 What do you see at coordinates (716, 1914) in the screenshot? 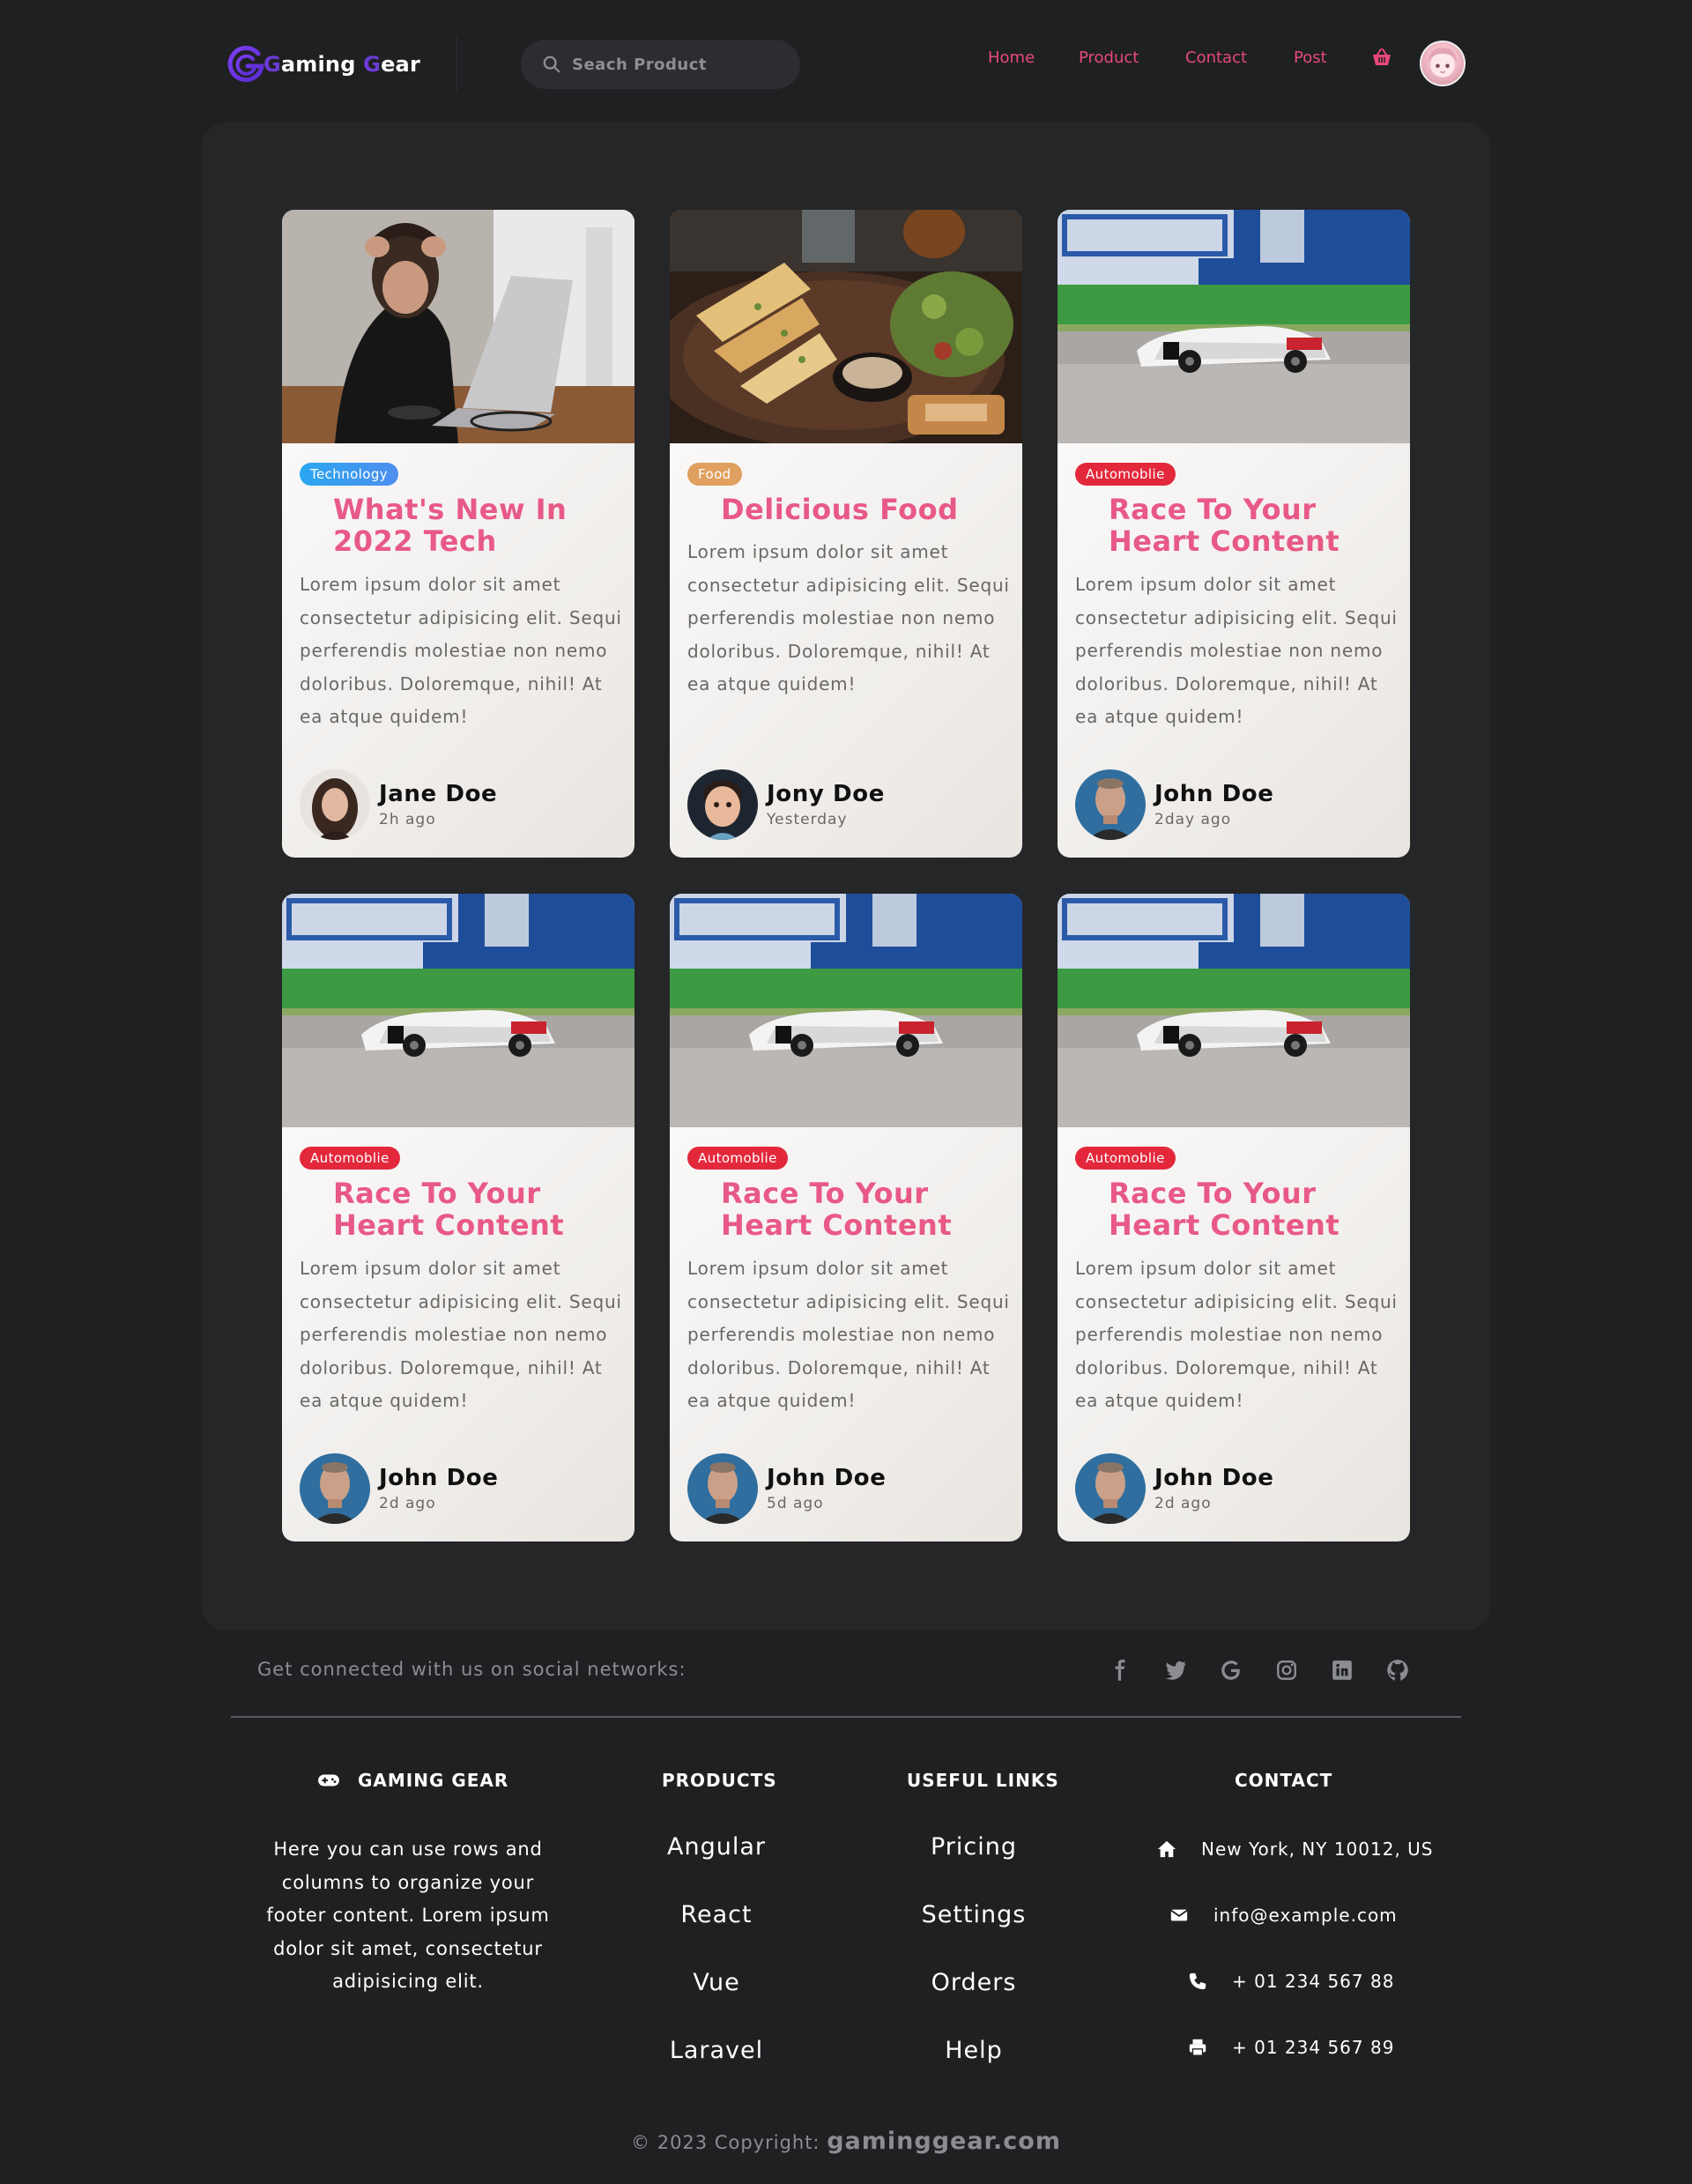
I see `footer-link-react: React` at bounding box center [716, 1914].